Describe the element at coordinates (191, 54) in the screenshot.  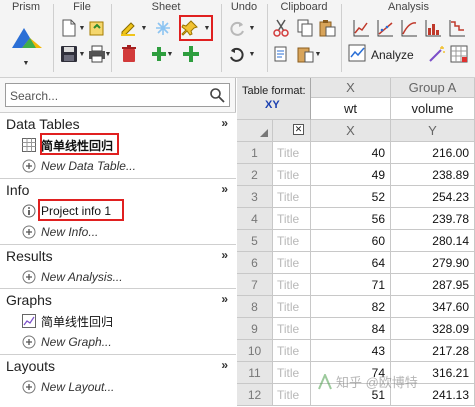
I see `add-column-plus-icon` at that location.